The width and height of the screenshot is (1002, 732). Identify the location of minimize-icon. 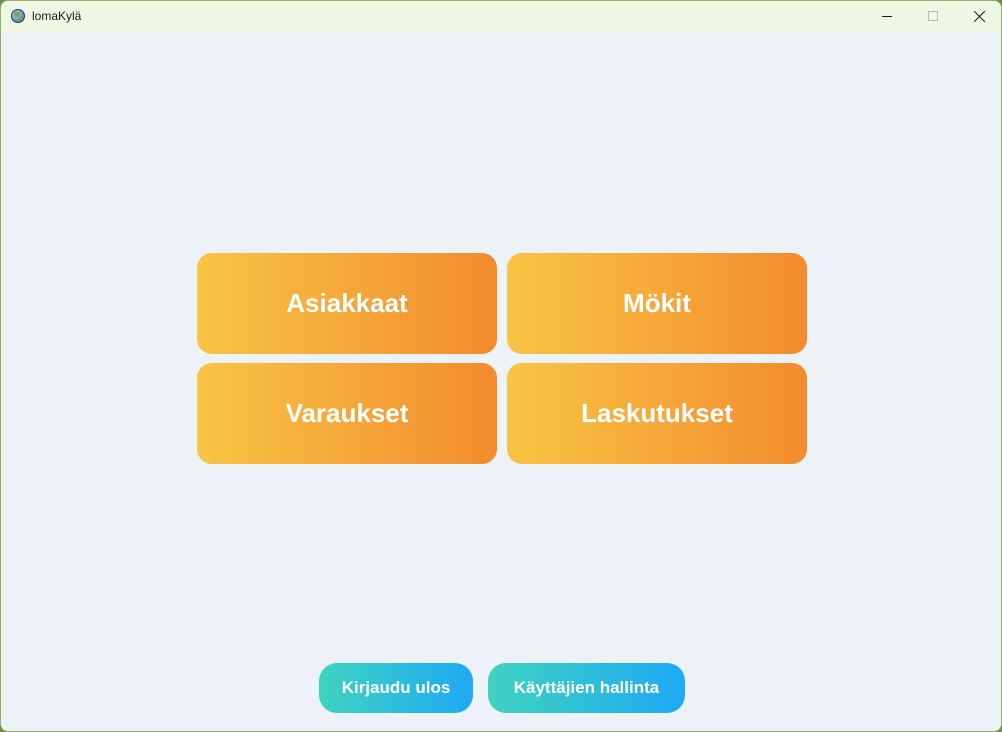
(887, 16).